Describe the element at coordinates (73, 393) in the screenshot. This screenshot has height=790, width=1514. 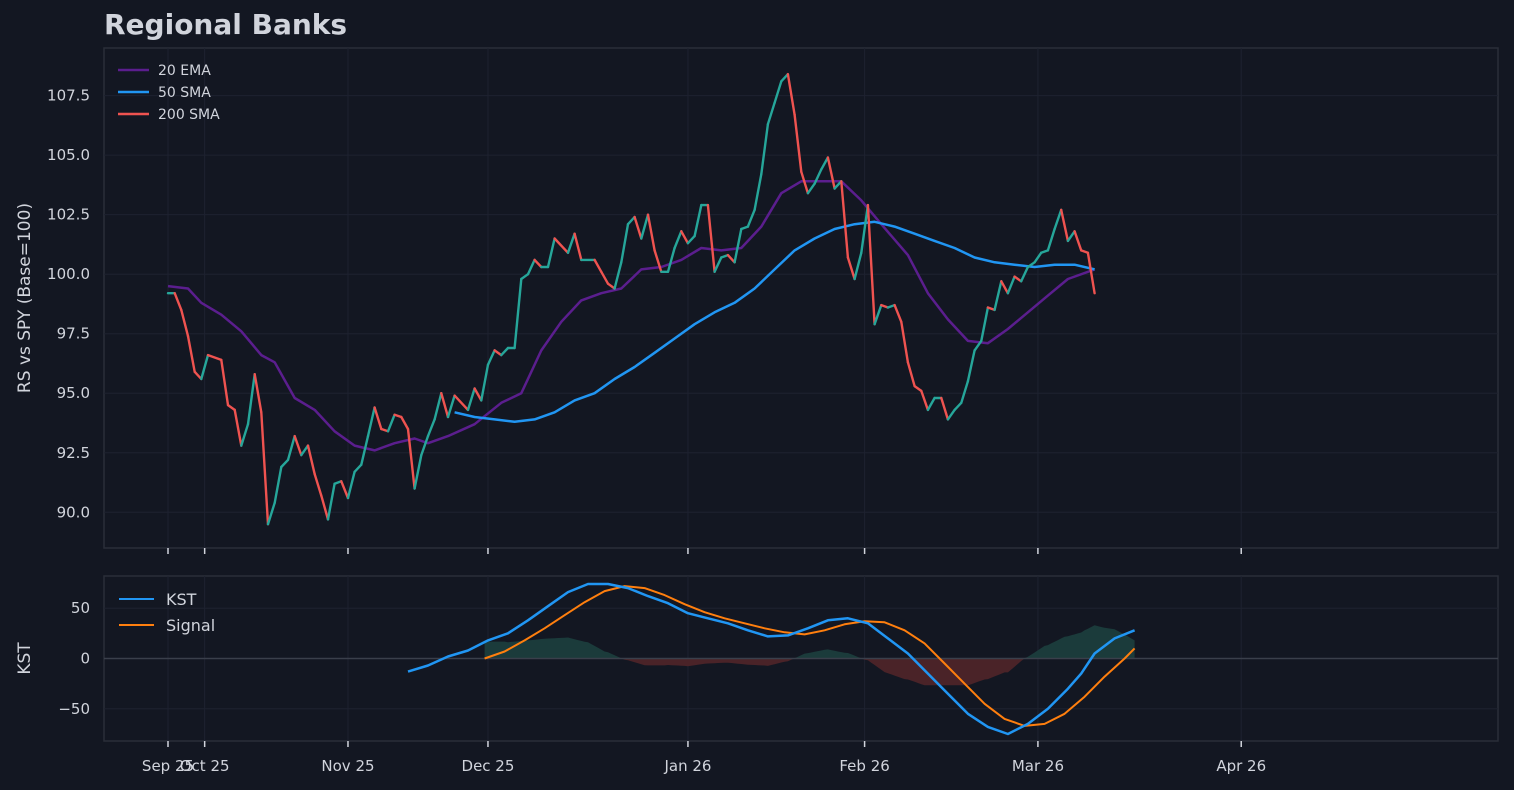
I see `rs-y-tick-label: 95.0` at that location.